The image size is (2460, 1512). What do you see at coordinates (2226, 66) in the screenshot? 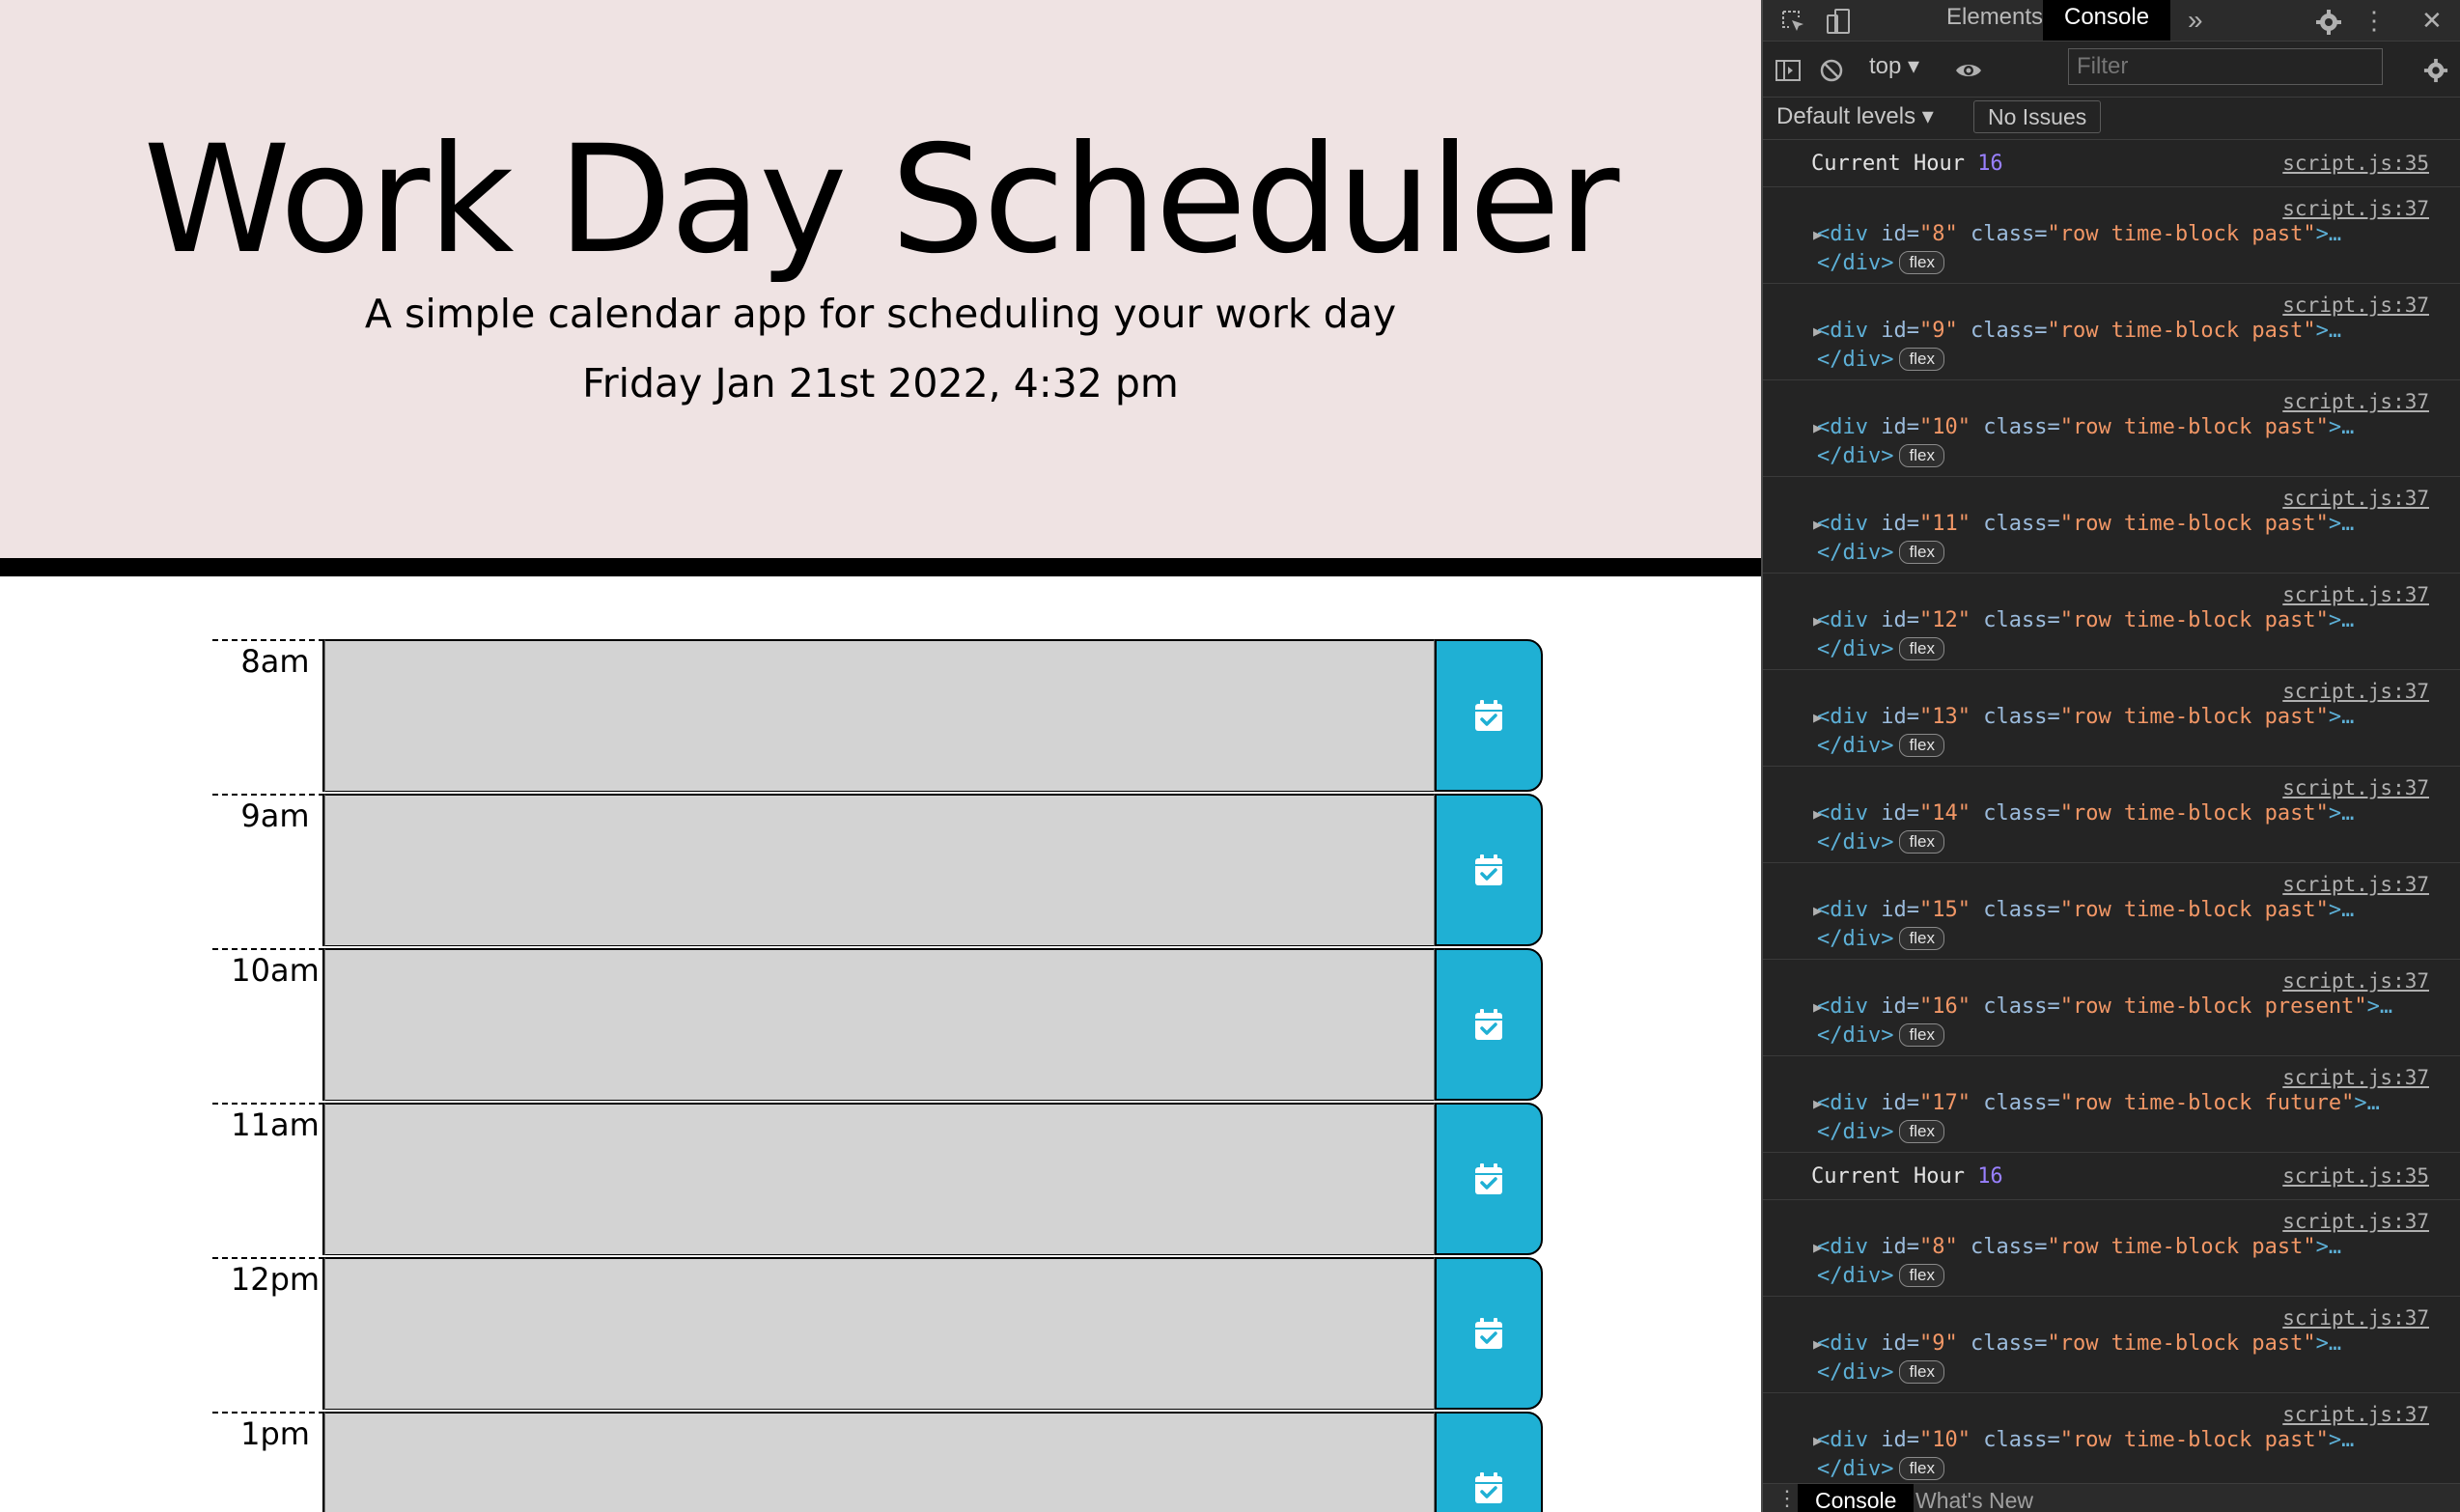
I see `console-filter-input` at bounding box center [2226, 66].